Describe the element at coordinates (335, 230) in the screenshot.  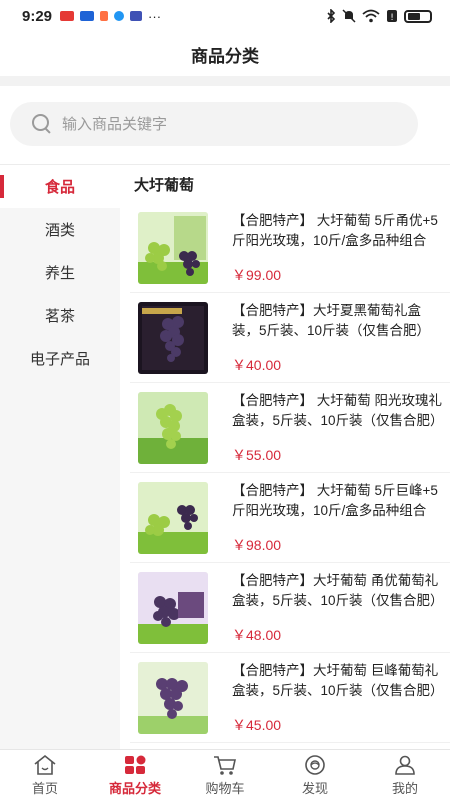
I see `product-name: 【合肥特产】 大圩葡萄 5斤甬优+5斤阳光玫瑰，10斤/盒多品种组合` at that location.